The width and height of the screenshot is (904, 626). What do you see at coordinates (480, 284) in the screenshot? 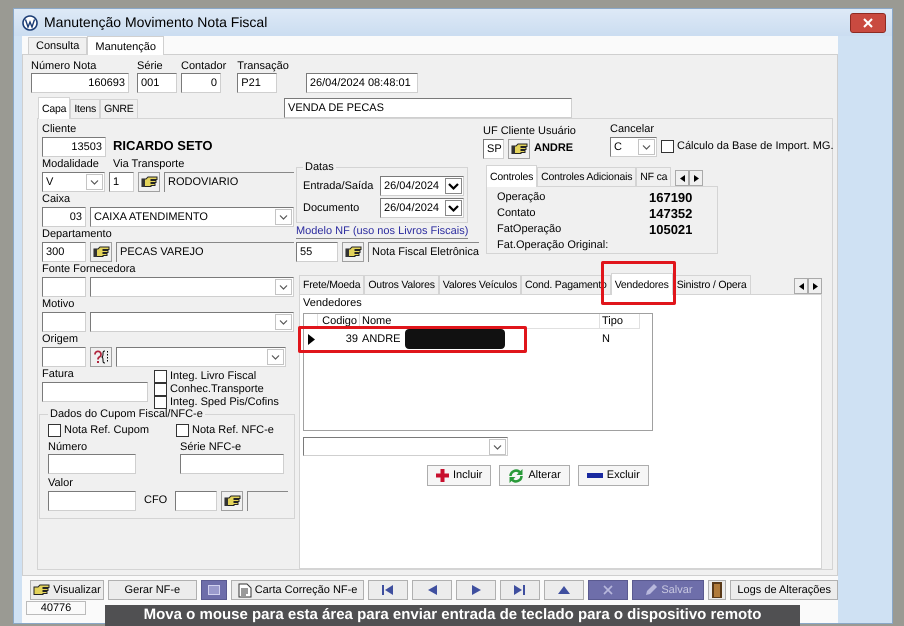
I see `tab: Valores Veículos` at bounding box center [480, 284].